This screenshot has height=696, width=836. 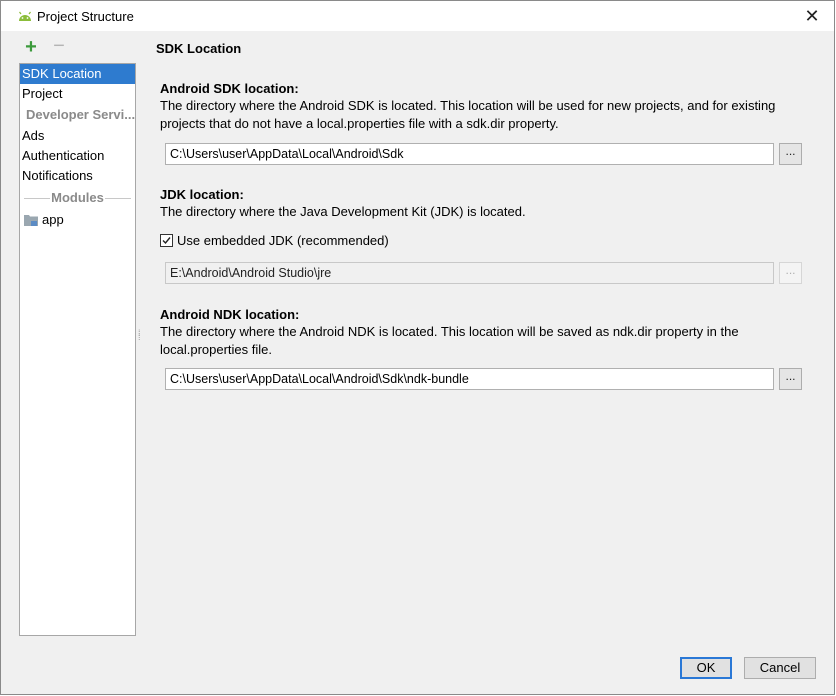 What do you see at coordinates (706, 668) in the screenshot?
I see `ok-button: OK` at bounding box center [706, 668].